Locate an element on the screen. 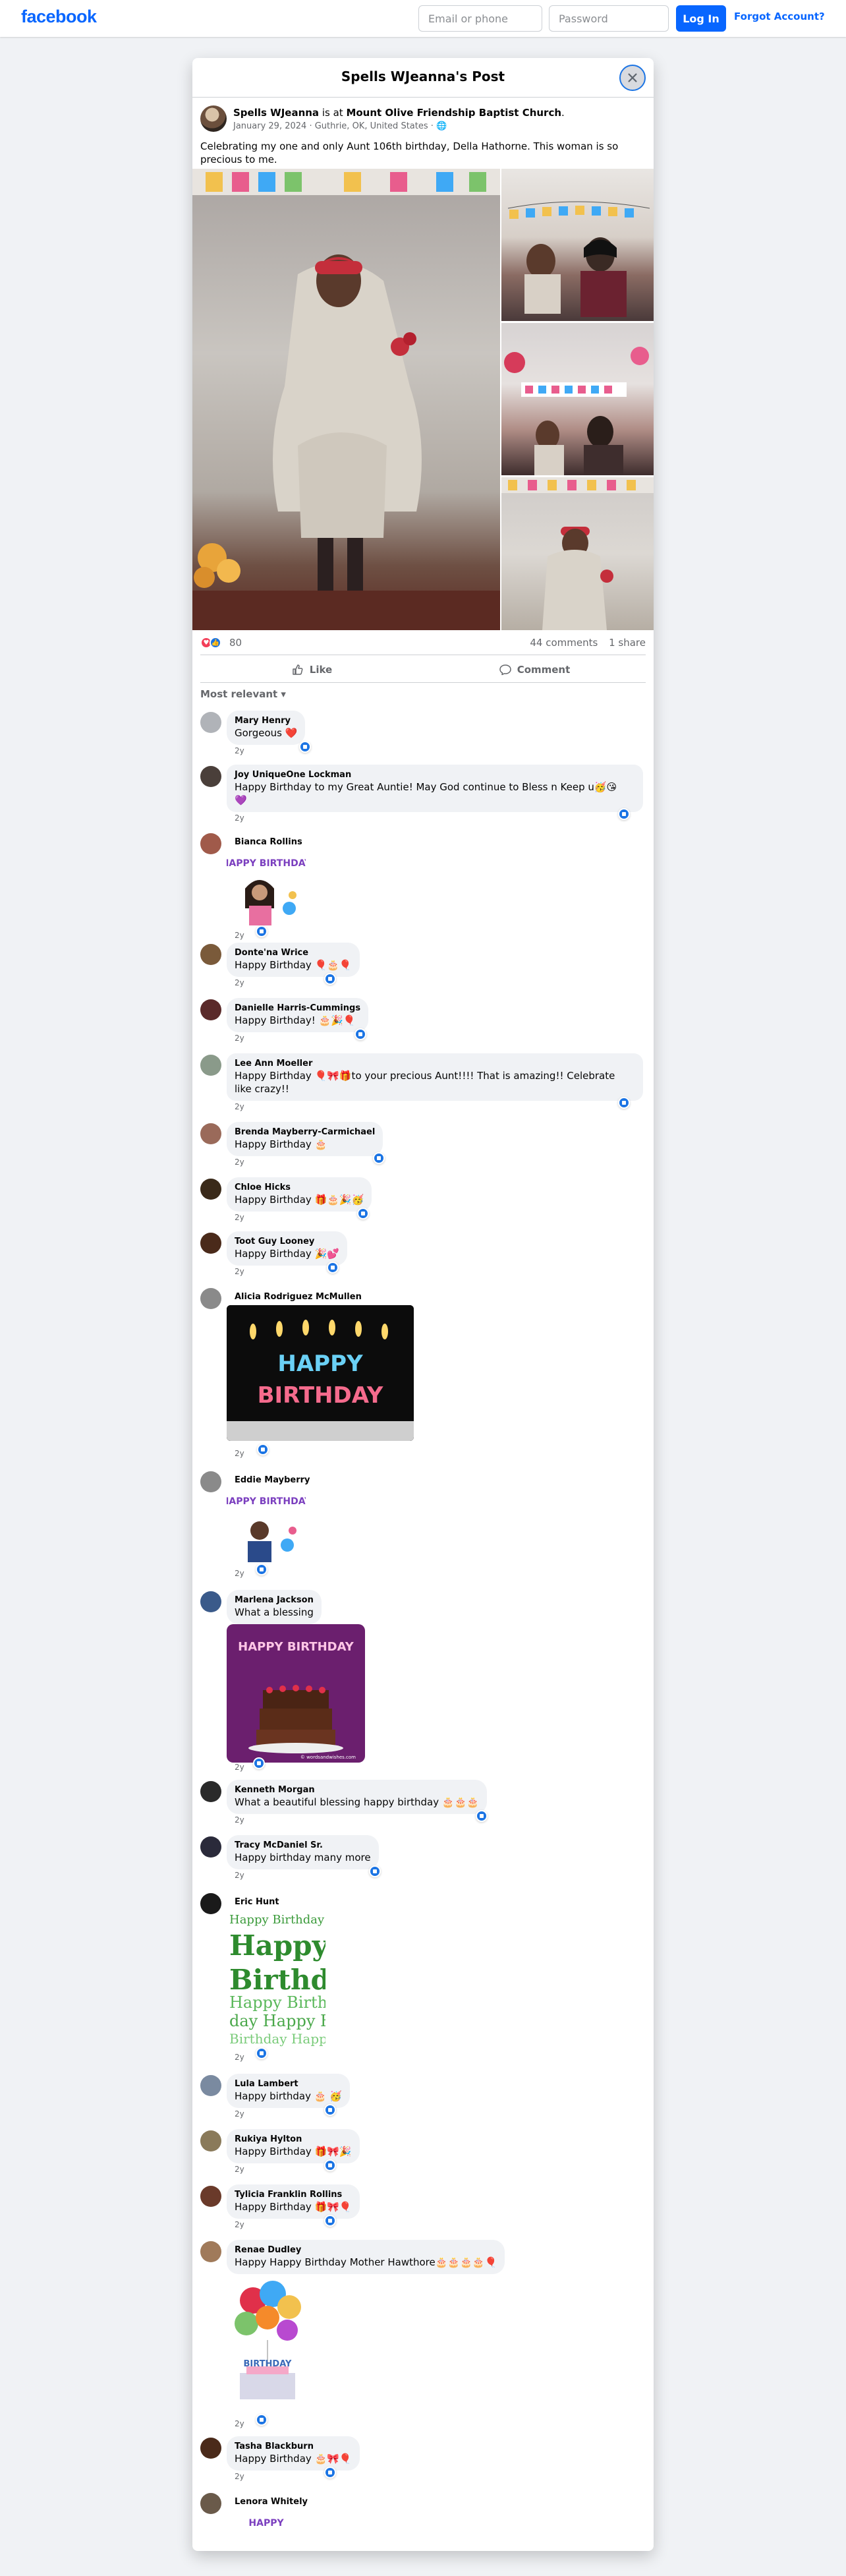 This screenshot has width=846, height=2576. birthday-balloons-image: BIRTHDAY is located at coordinates (267, 2343).